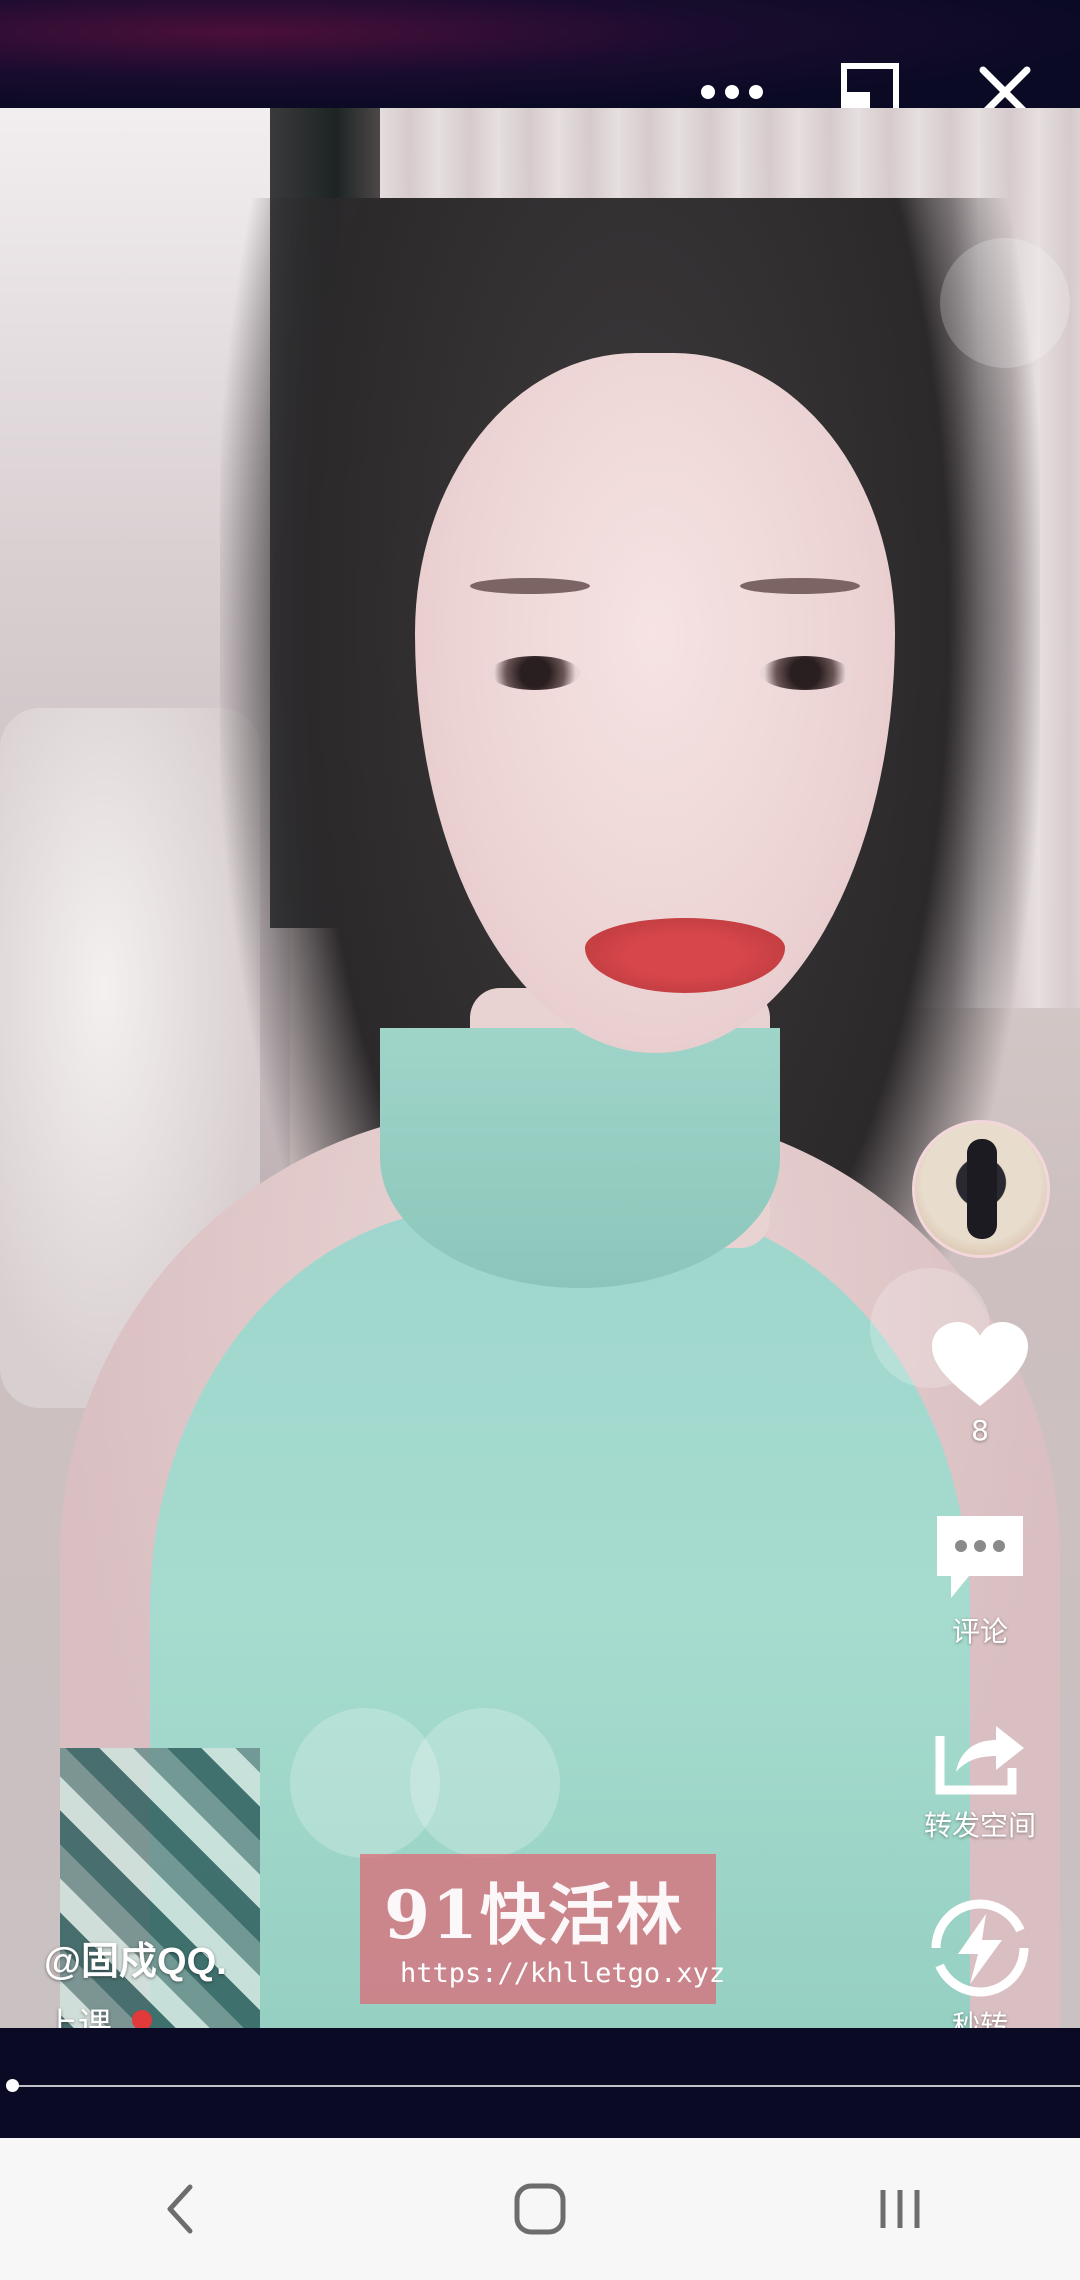  I want to click on fast-share-button: 秒转, so click(980, 1971).